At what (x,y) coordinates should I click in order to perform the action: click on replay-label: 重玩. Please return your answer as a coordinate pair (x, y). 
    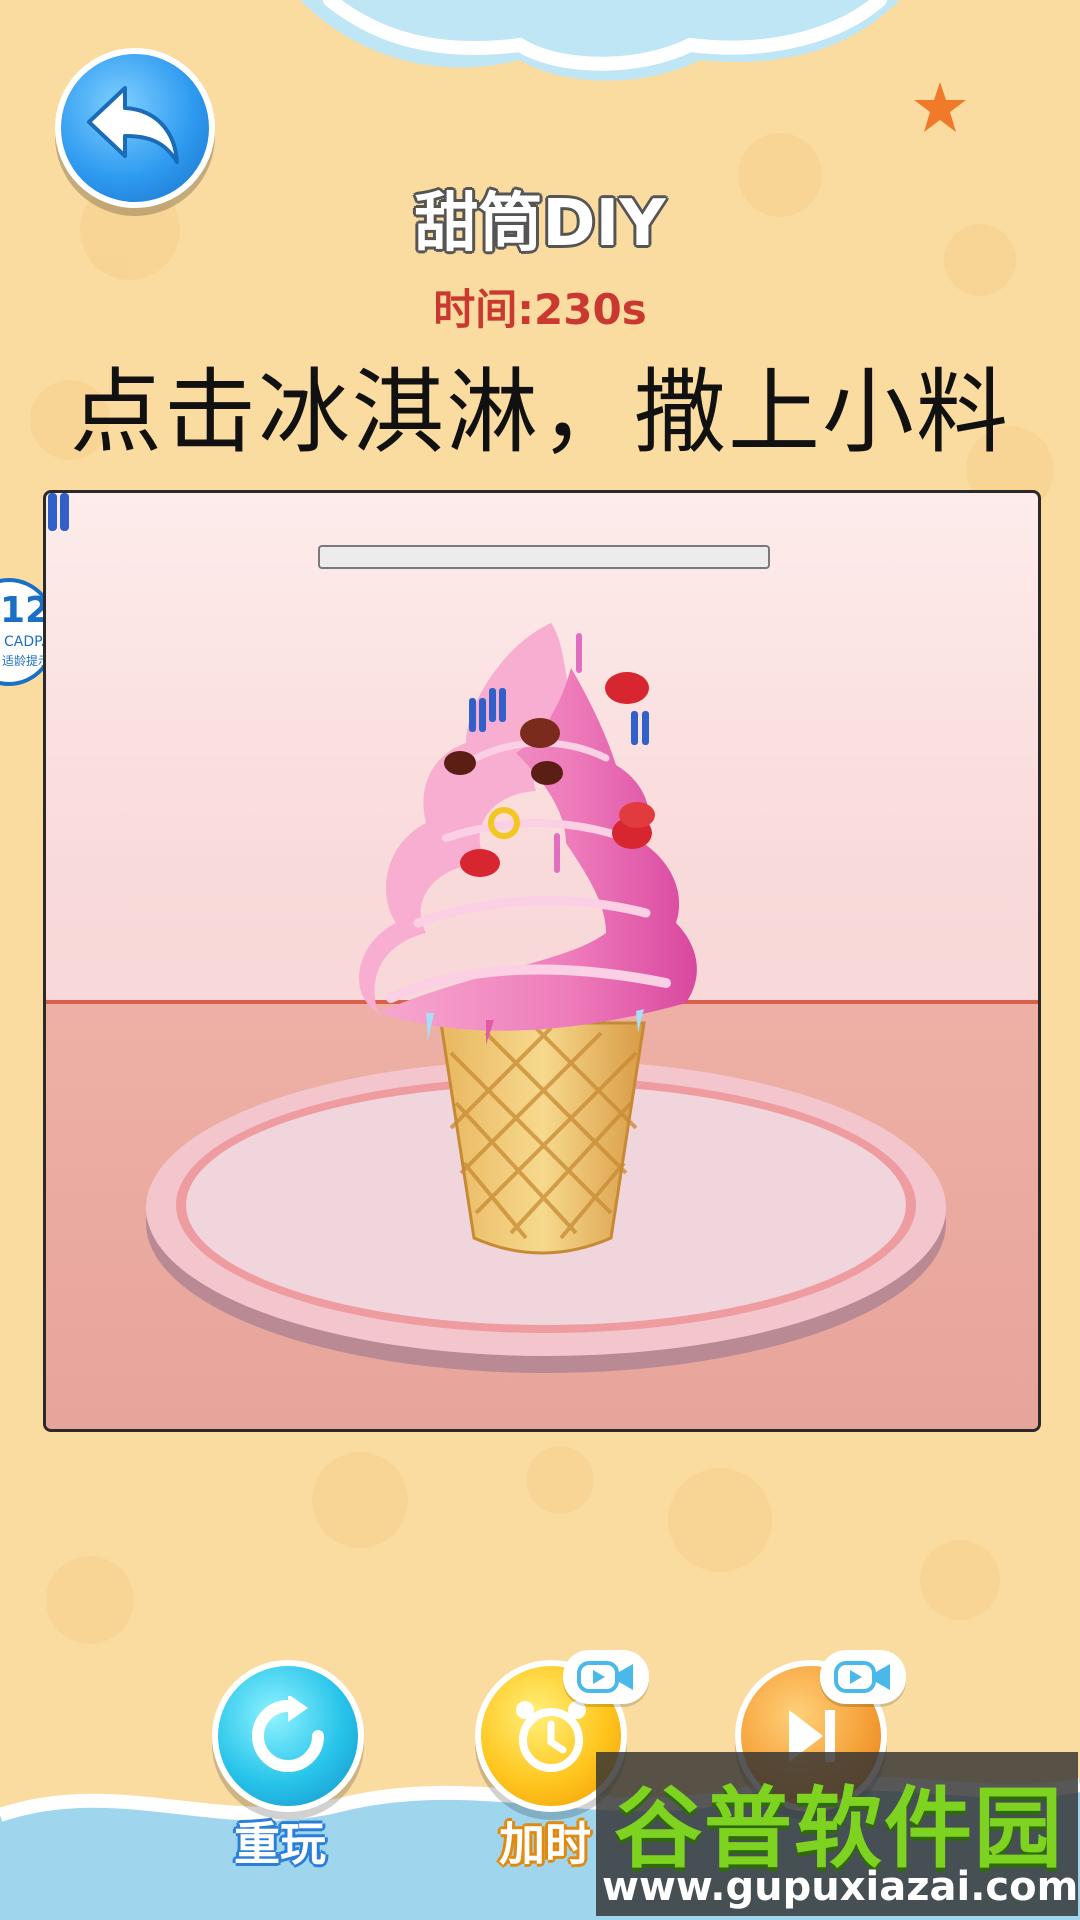
    Looking at the image, I should click on (280, 1844).